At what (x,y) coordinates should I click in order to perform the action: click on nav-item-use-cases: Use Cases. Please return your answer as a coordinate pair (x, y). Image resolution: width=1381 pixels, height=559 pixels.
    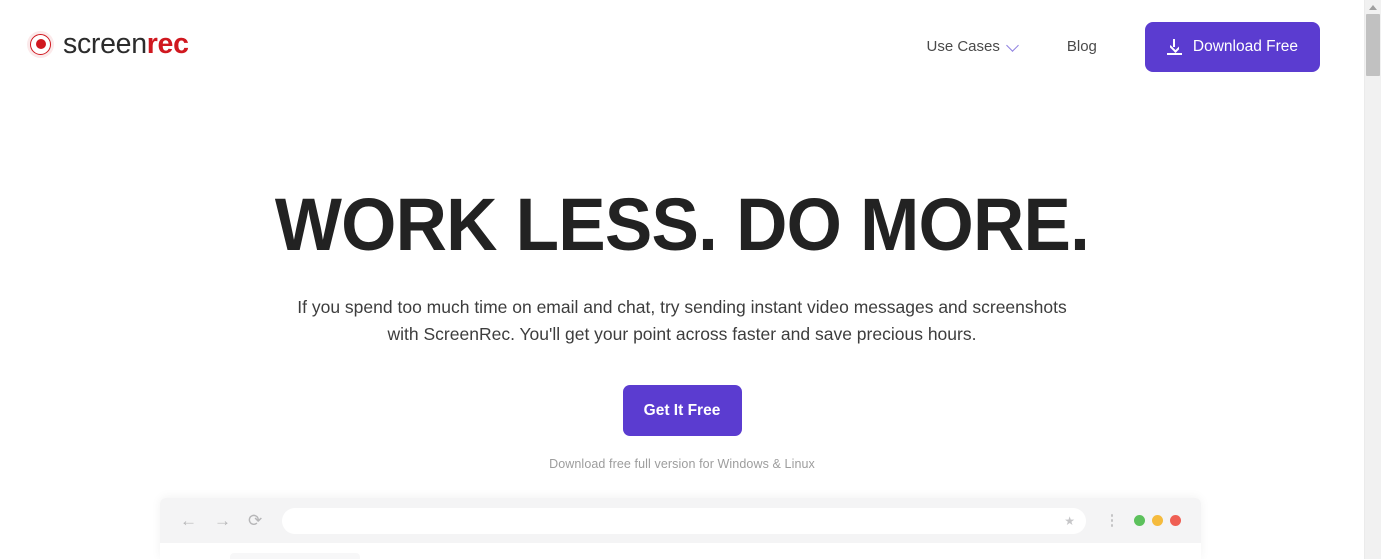
    Looking at the image, I should click on (973, 47).